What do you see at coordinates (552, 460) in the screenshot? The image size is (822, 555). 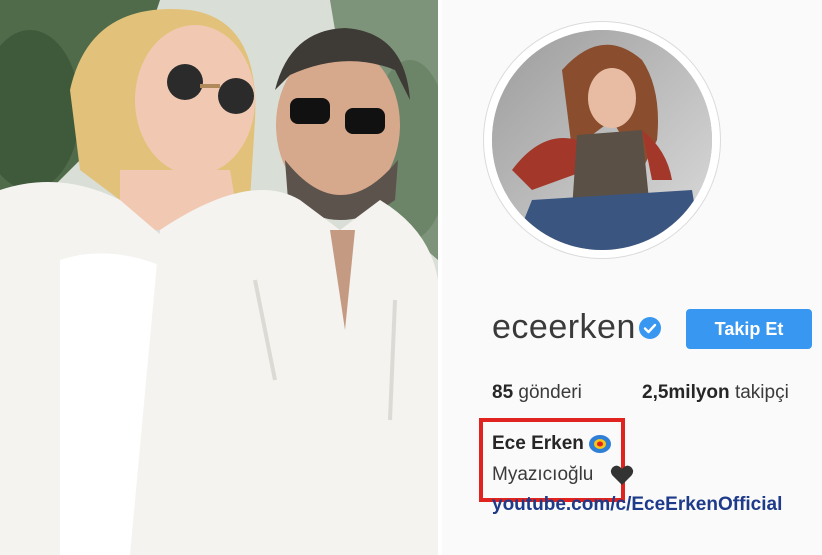 I see `highlight-box` at bounding box center [552, 460].